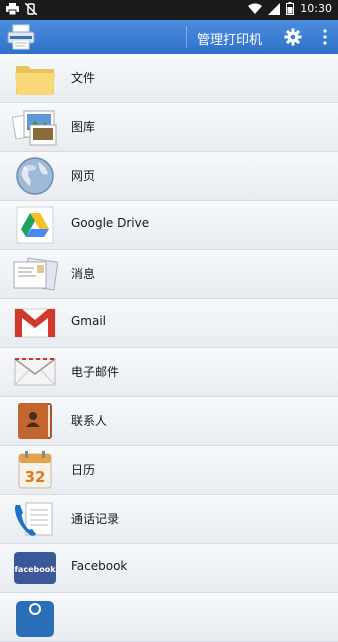 This screenshot has width=338, height=642. What do you see at coordinates (169, 372) in the screenshot?
I see `list-item-email: 电子邮件` at bounding box center [169, 372].